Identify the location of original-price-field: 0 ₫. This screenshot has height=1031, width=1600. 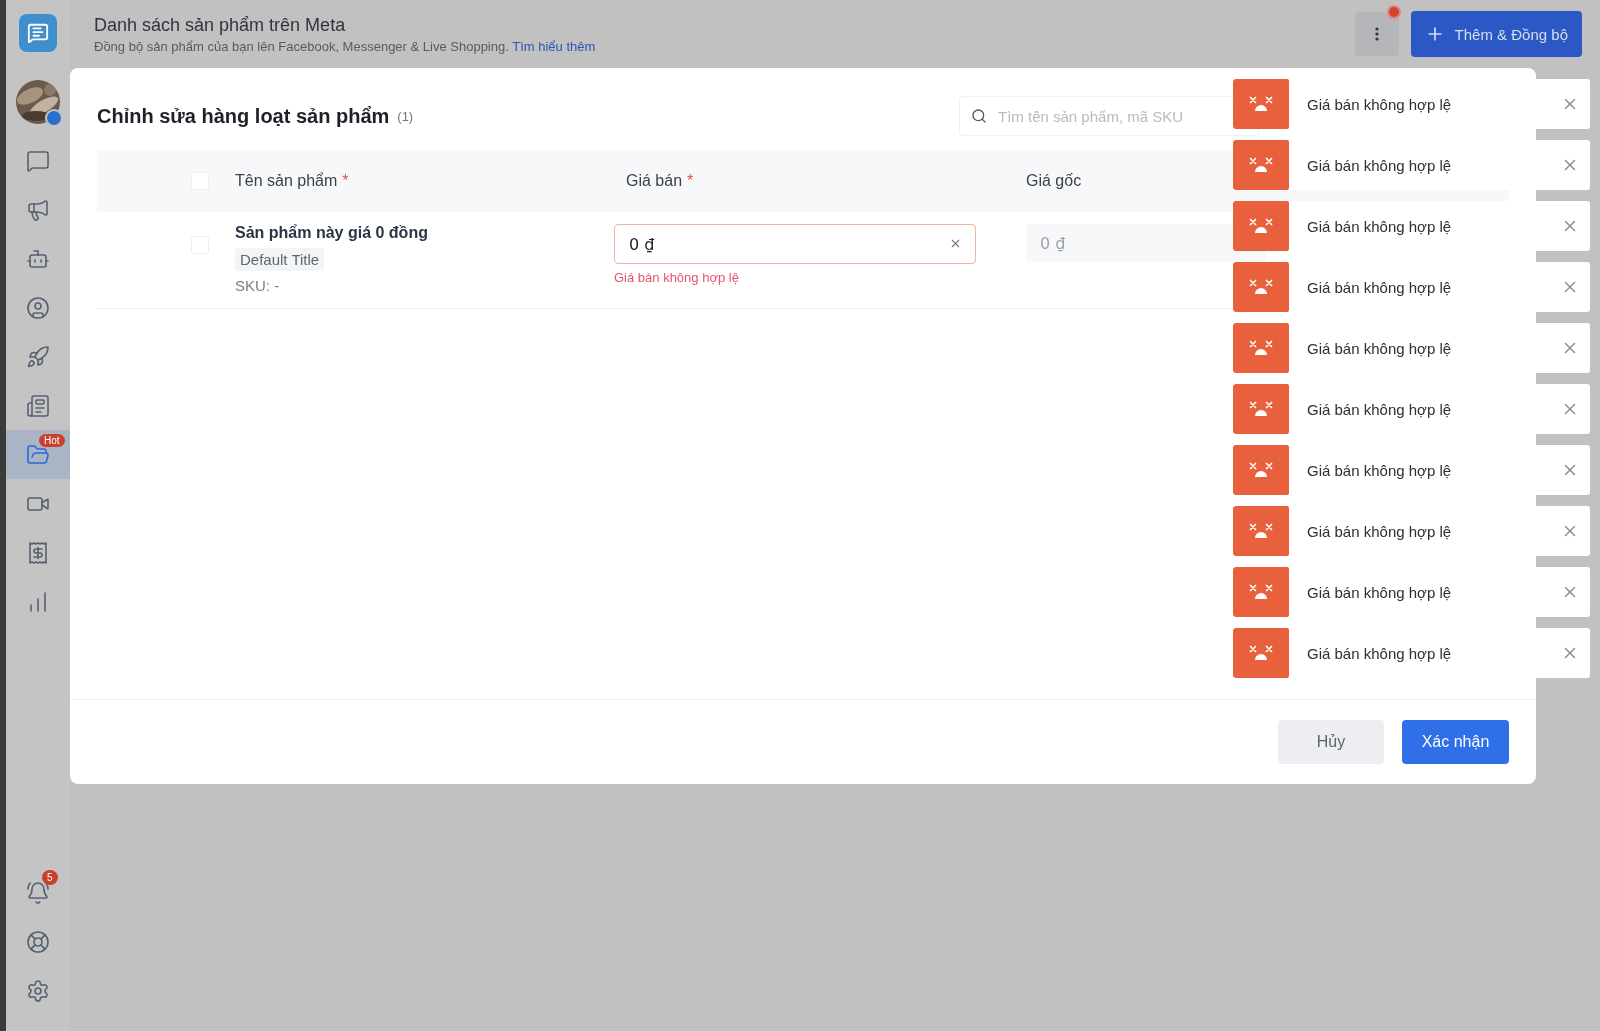
(1146, 243).